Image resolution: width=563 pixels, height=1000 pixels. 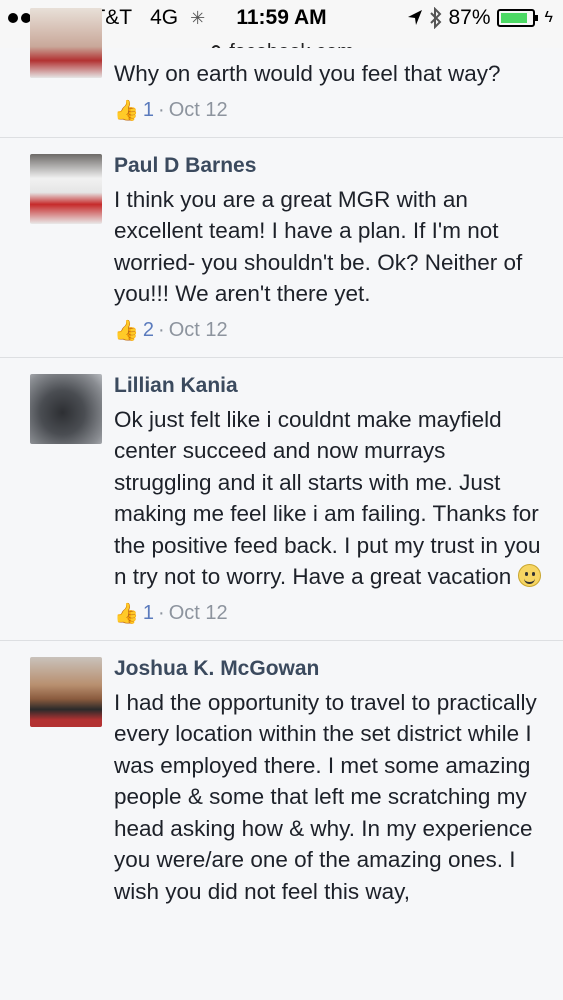 I want to click on like-count: 2, so click(x=148, y=330).